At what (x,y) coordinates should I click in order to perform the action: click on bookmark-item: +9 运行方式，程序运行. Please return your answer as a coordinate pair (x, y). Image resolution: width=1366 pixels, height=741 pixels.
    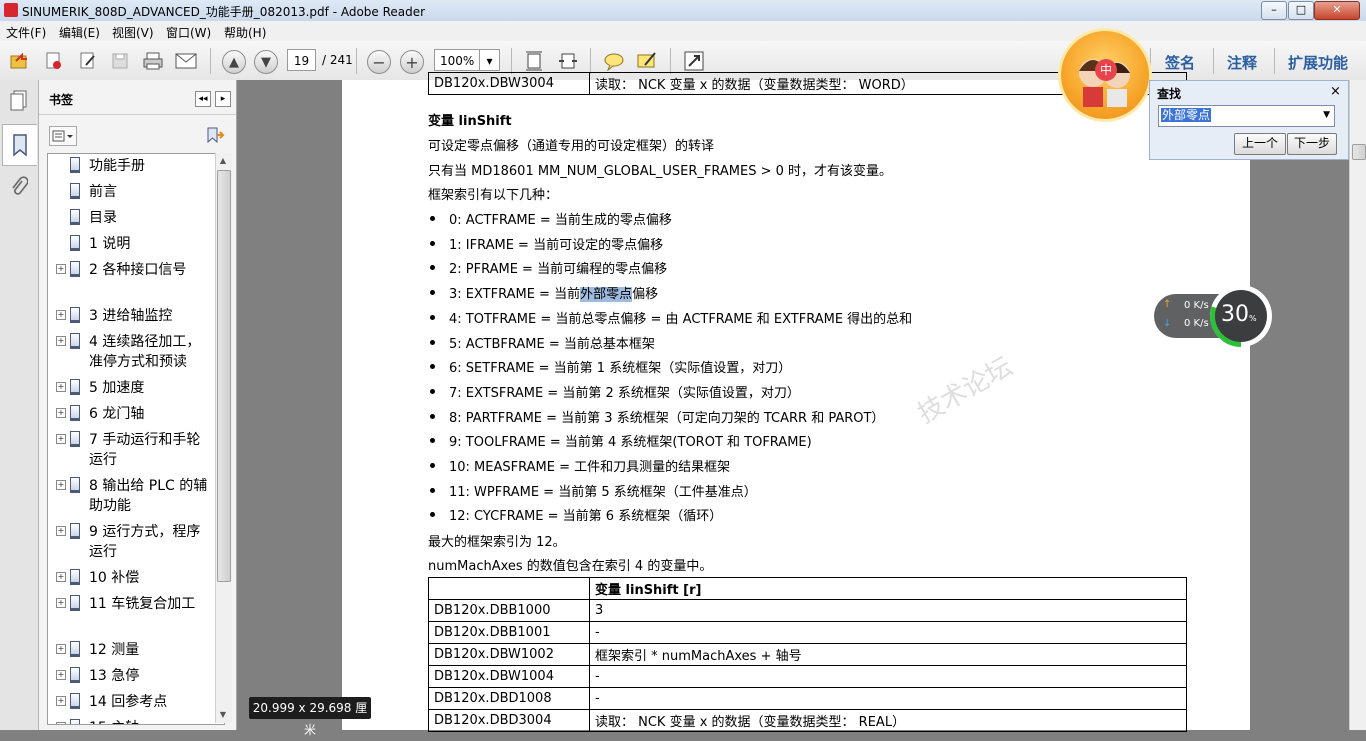
    Looking at the image, I should click on (136, 542).